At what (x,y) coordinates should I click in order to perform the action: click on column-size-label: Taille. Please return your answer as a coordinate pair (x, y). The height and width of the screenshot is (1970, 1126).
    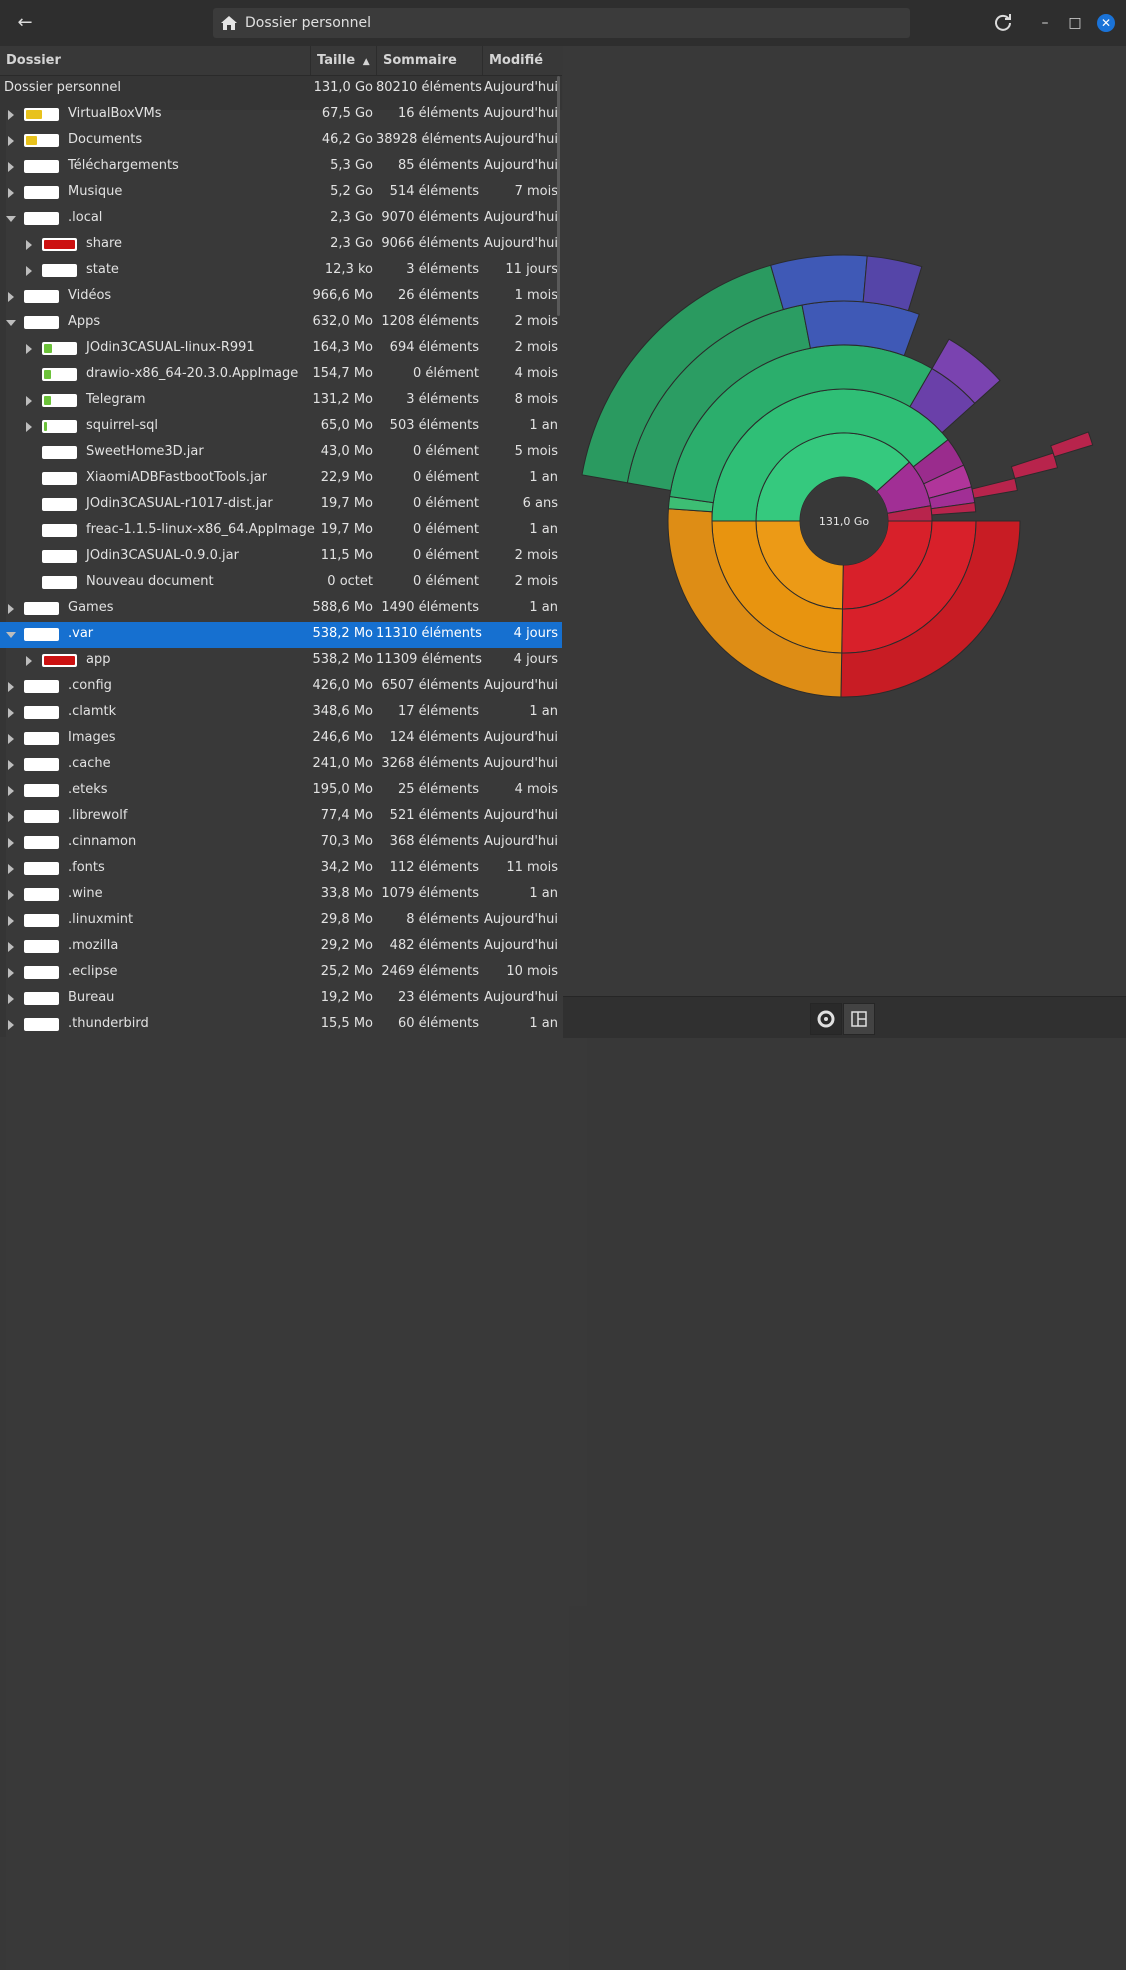
    Looking at the image, I should click on (336, 60).